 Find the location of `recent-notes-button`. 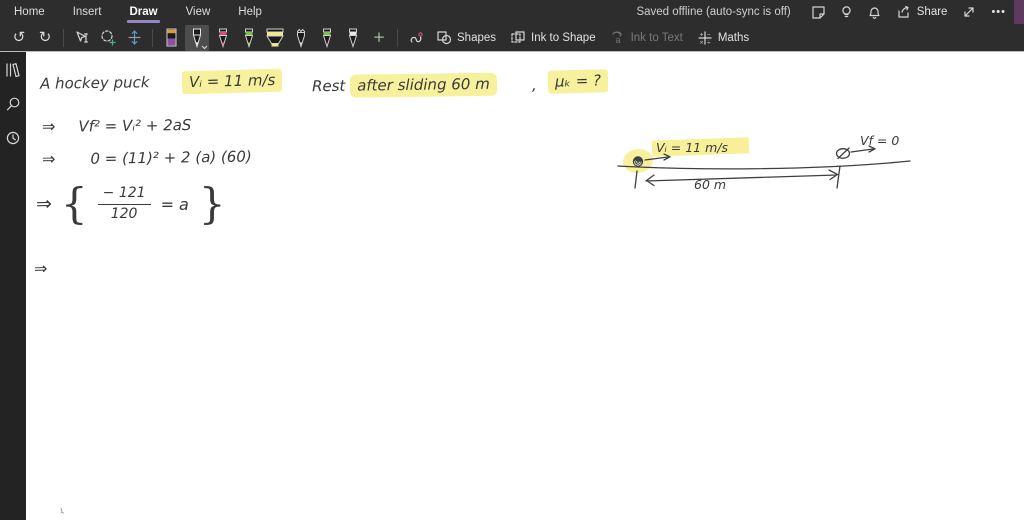

recent-notes-button is located at coordinates (13, 138).